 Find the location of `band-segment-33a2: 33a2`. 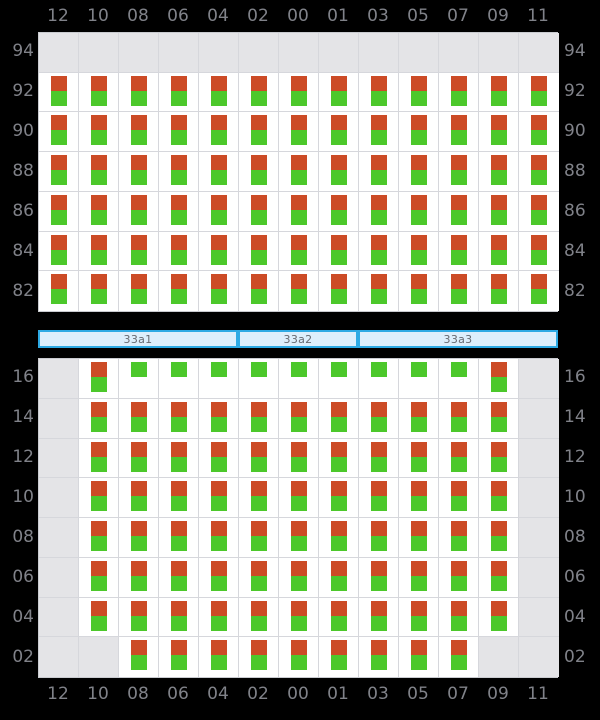

band-segment-33a2: 33a2 is located at coordinates (298, 339).